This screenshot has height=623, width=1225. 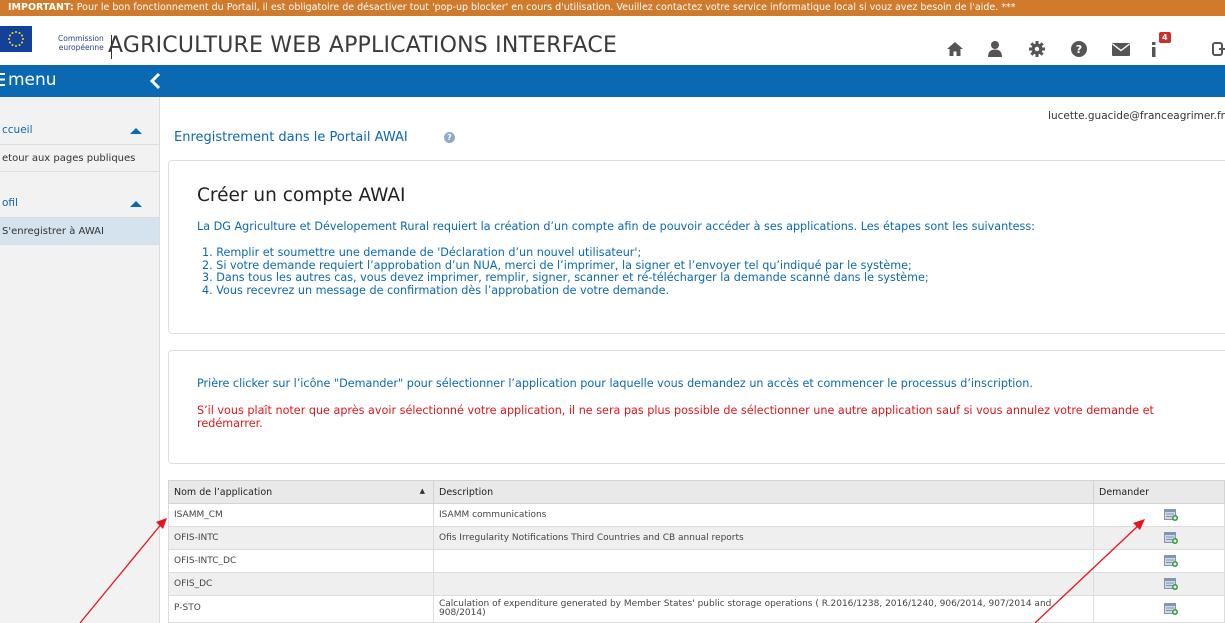 I want to click on sidebar-section-profil: ofil, so click(x=79, y=203).